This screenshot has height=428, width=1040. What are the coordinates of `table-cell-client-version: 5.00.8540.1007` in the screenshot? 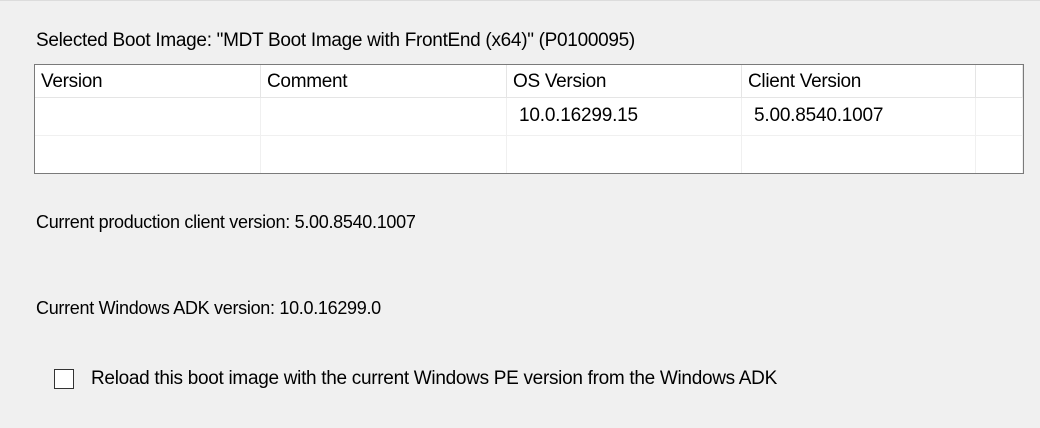 It's located at (859, 117).